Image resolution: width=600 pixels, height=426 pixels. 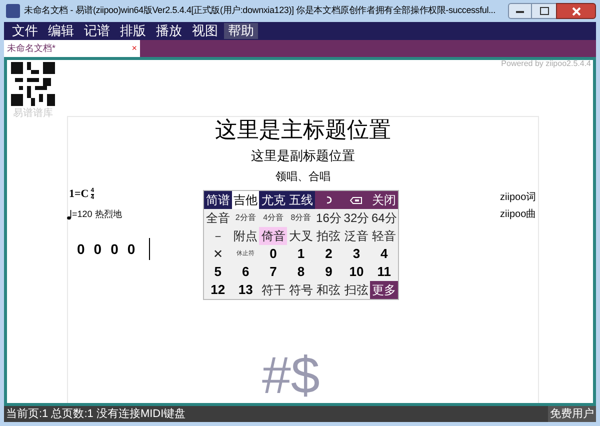 What do you see at coordinates (13, 11) in the screenshot?
I see `app-icon` at bounding box center [13, 11].